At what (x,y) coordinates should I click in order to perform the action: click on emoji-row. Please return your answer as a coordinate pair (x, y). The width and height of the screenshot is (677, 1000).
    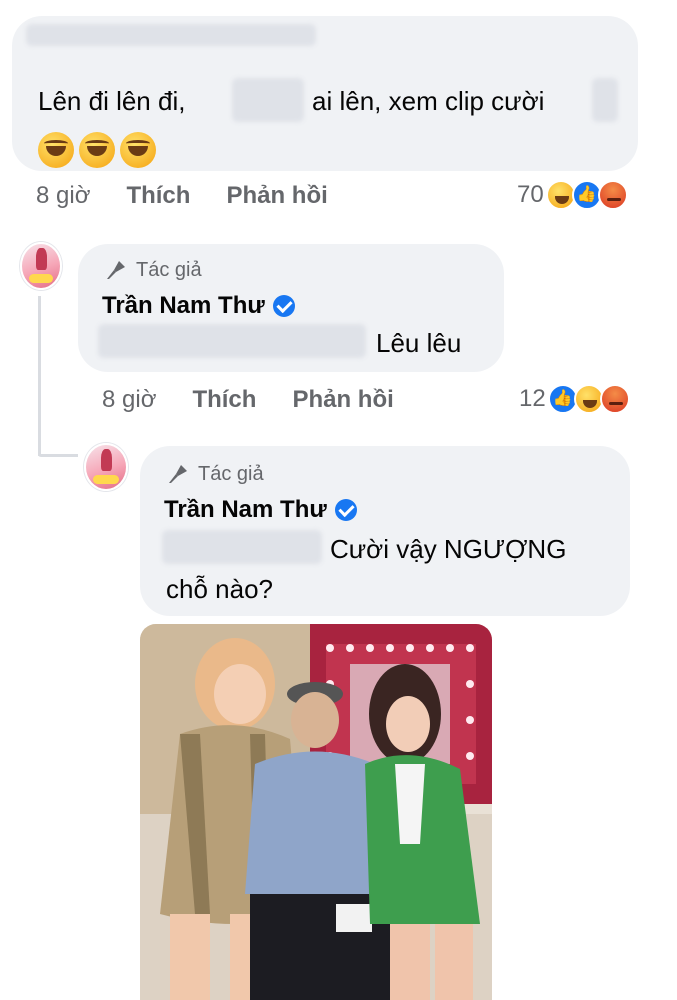
    Looking at the image, I should click on (97, 150).